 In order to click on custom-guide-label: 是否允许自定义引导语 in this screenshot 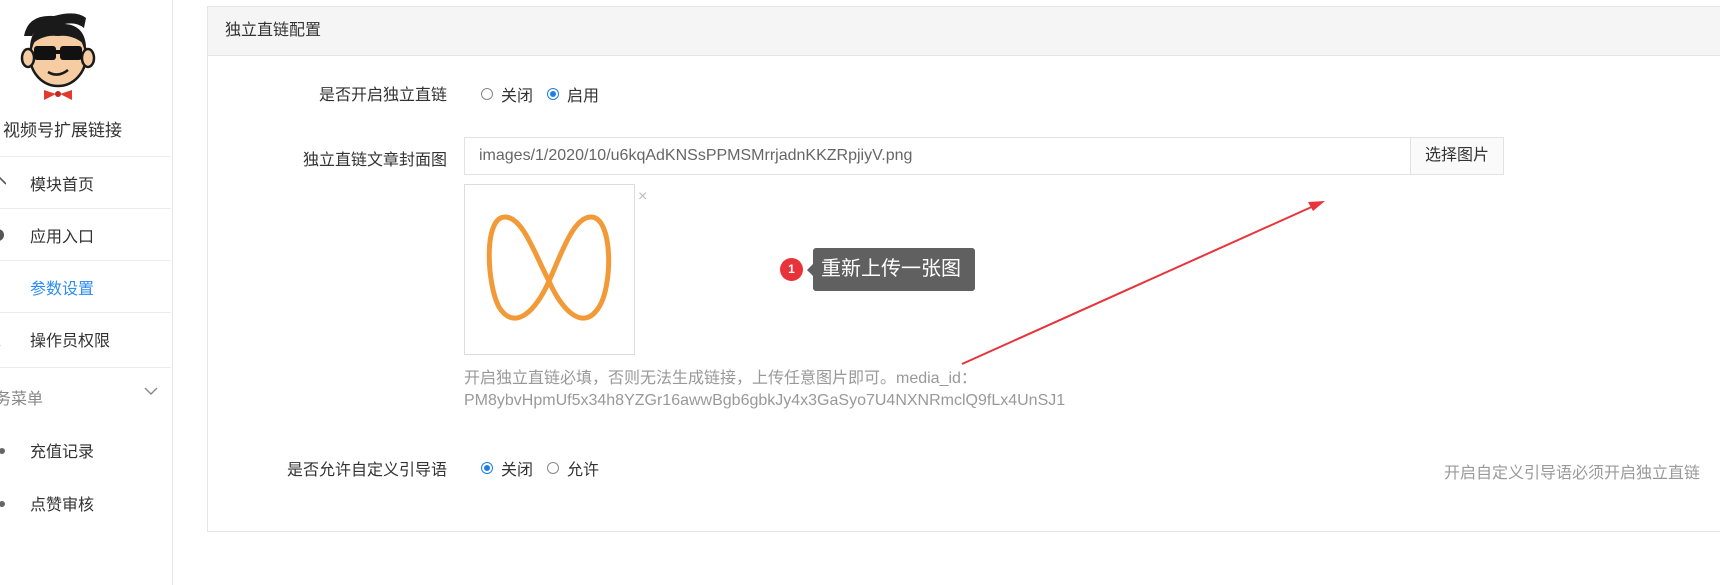, I will do `click(366, 470)`.